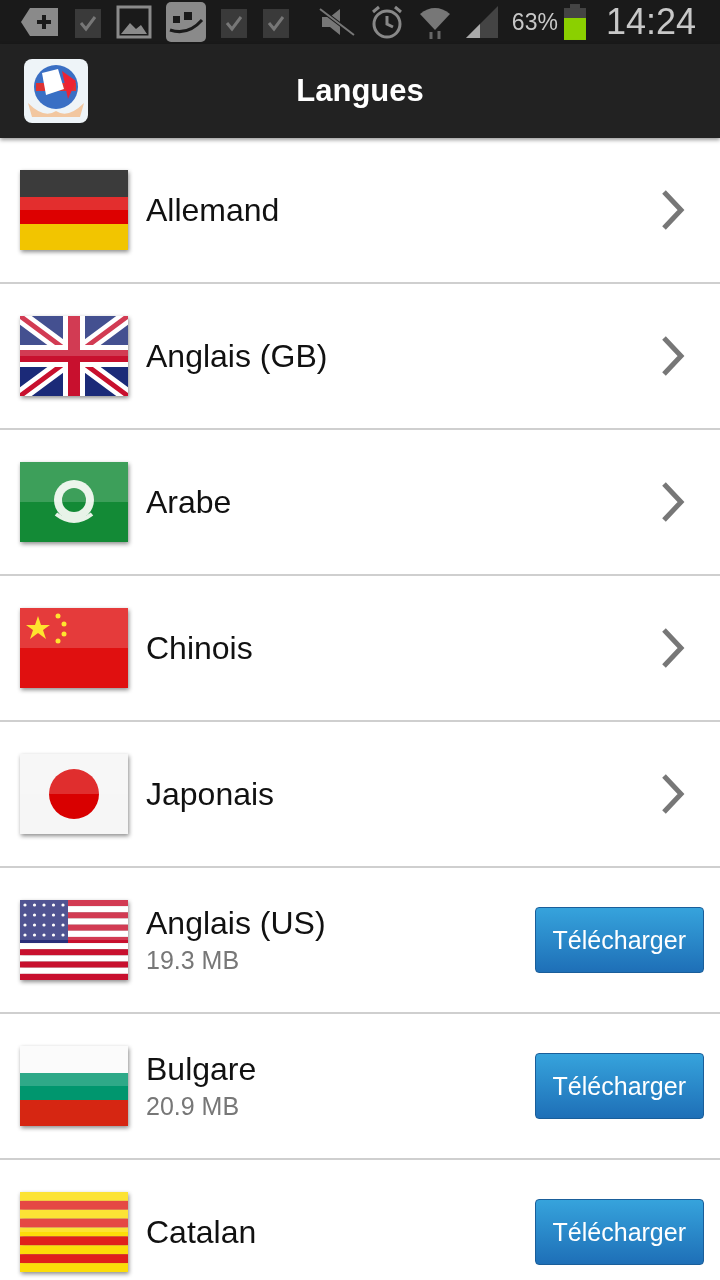  What do you see at coordinates (360, 941) in the screenshot?
I see `language-row: Anglais (US) 19.3 MB Télécharger` at bounding box center [360, 941].